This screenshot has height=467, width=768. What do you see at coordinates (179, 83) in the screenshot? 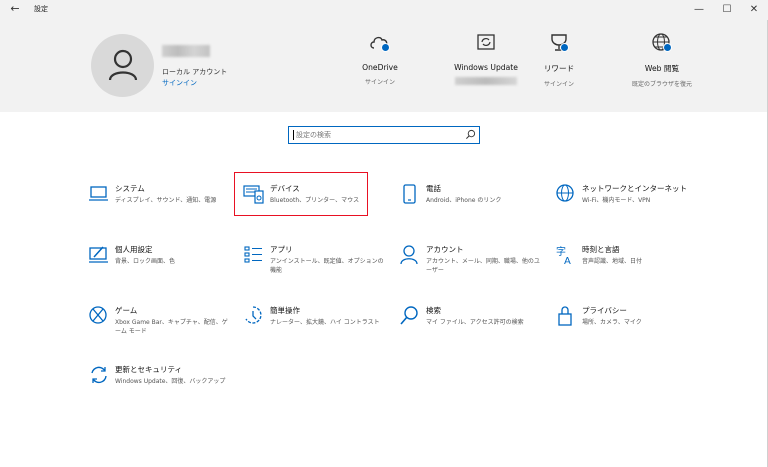
I see `signin-link: サインイン` at bounding box center [179, 83].